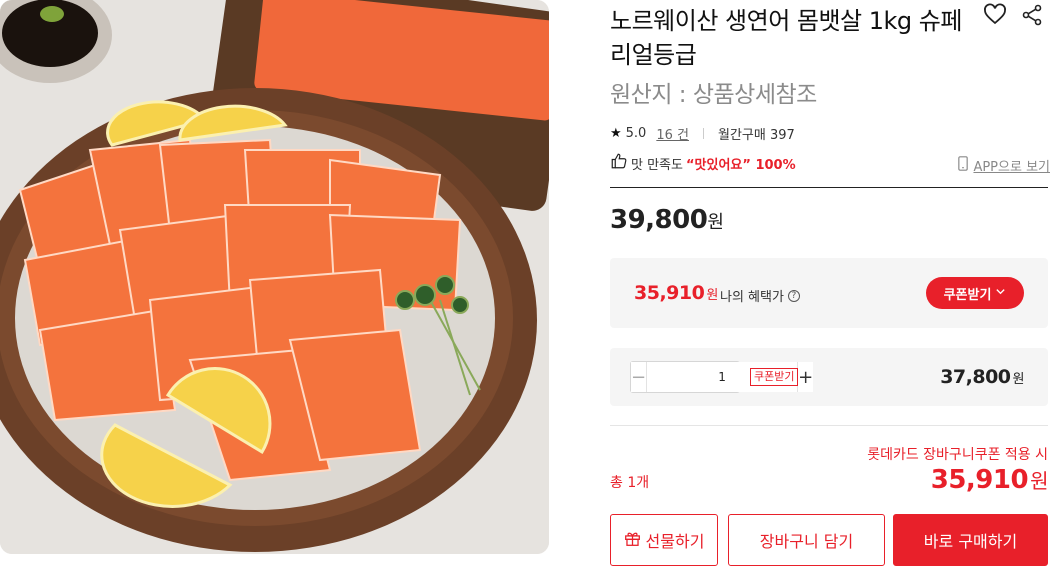 The height and width of the screenshot is (568, 1062). I want to click on card-coupon-notice: 롯데카드 장바구니쿠폰 적용 시, so click(957, 455).